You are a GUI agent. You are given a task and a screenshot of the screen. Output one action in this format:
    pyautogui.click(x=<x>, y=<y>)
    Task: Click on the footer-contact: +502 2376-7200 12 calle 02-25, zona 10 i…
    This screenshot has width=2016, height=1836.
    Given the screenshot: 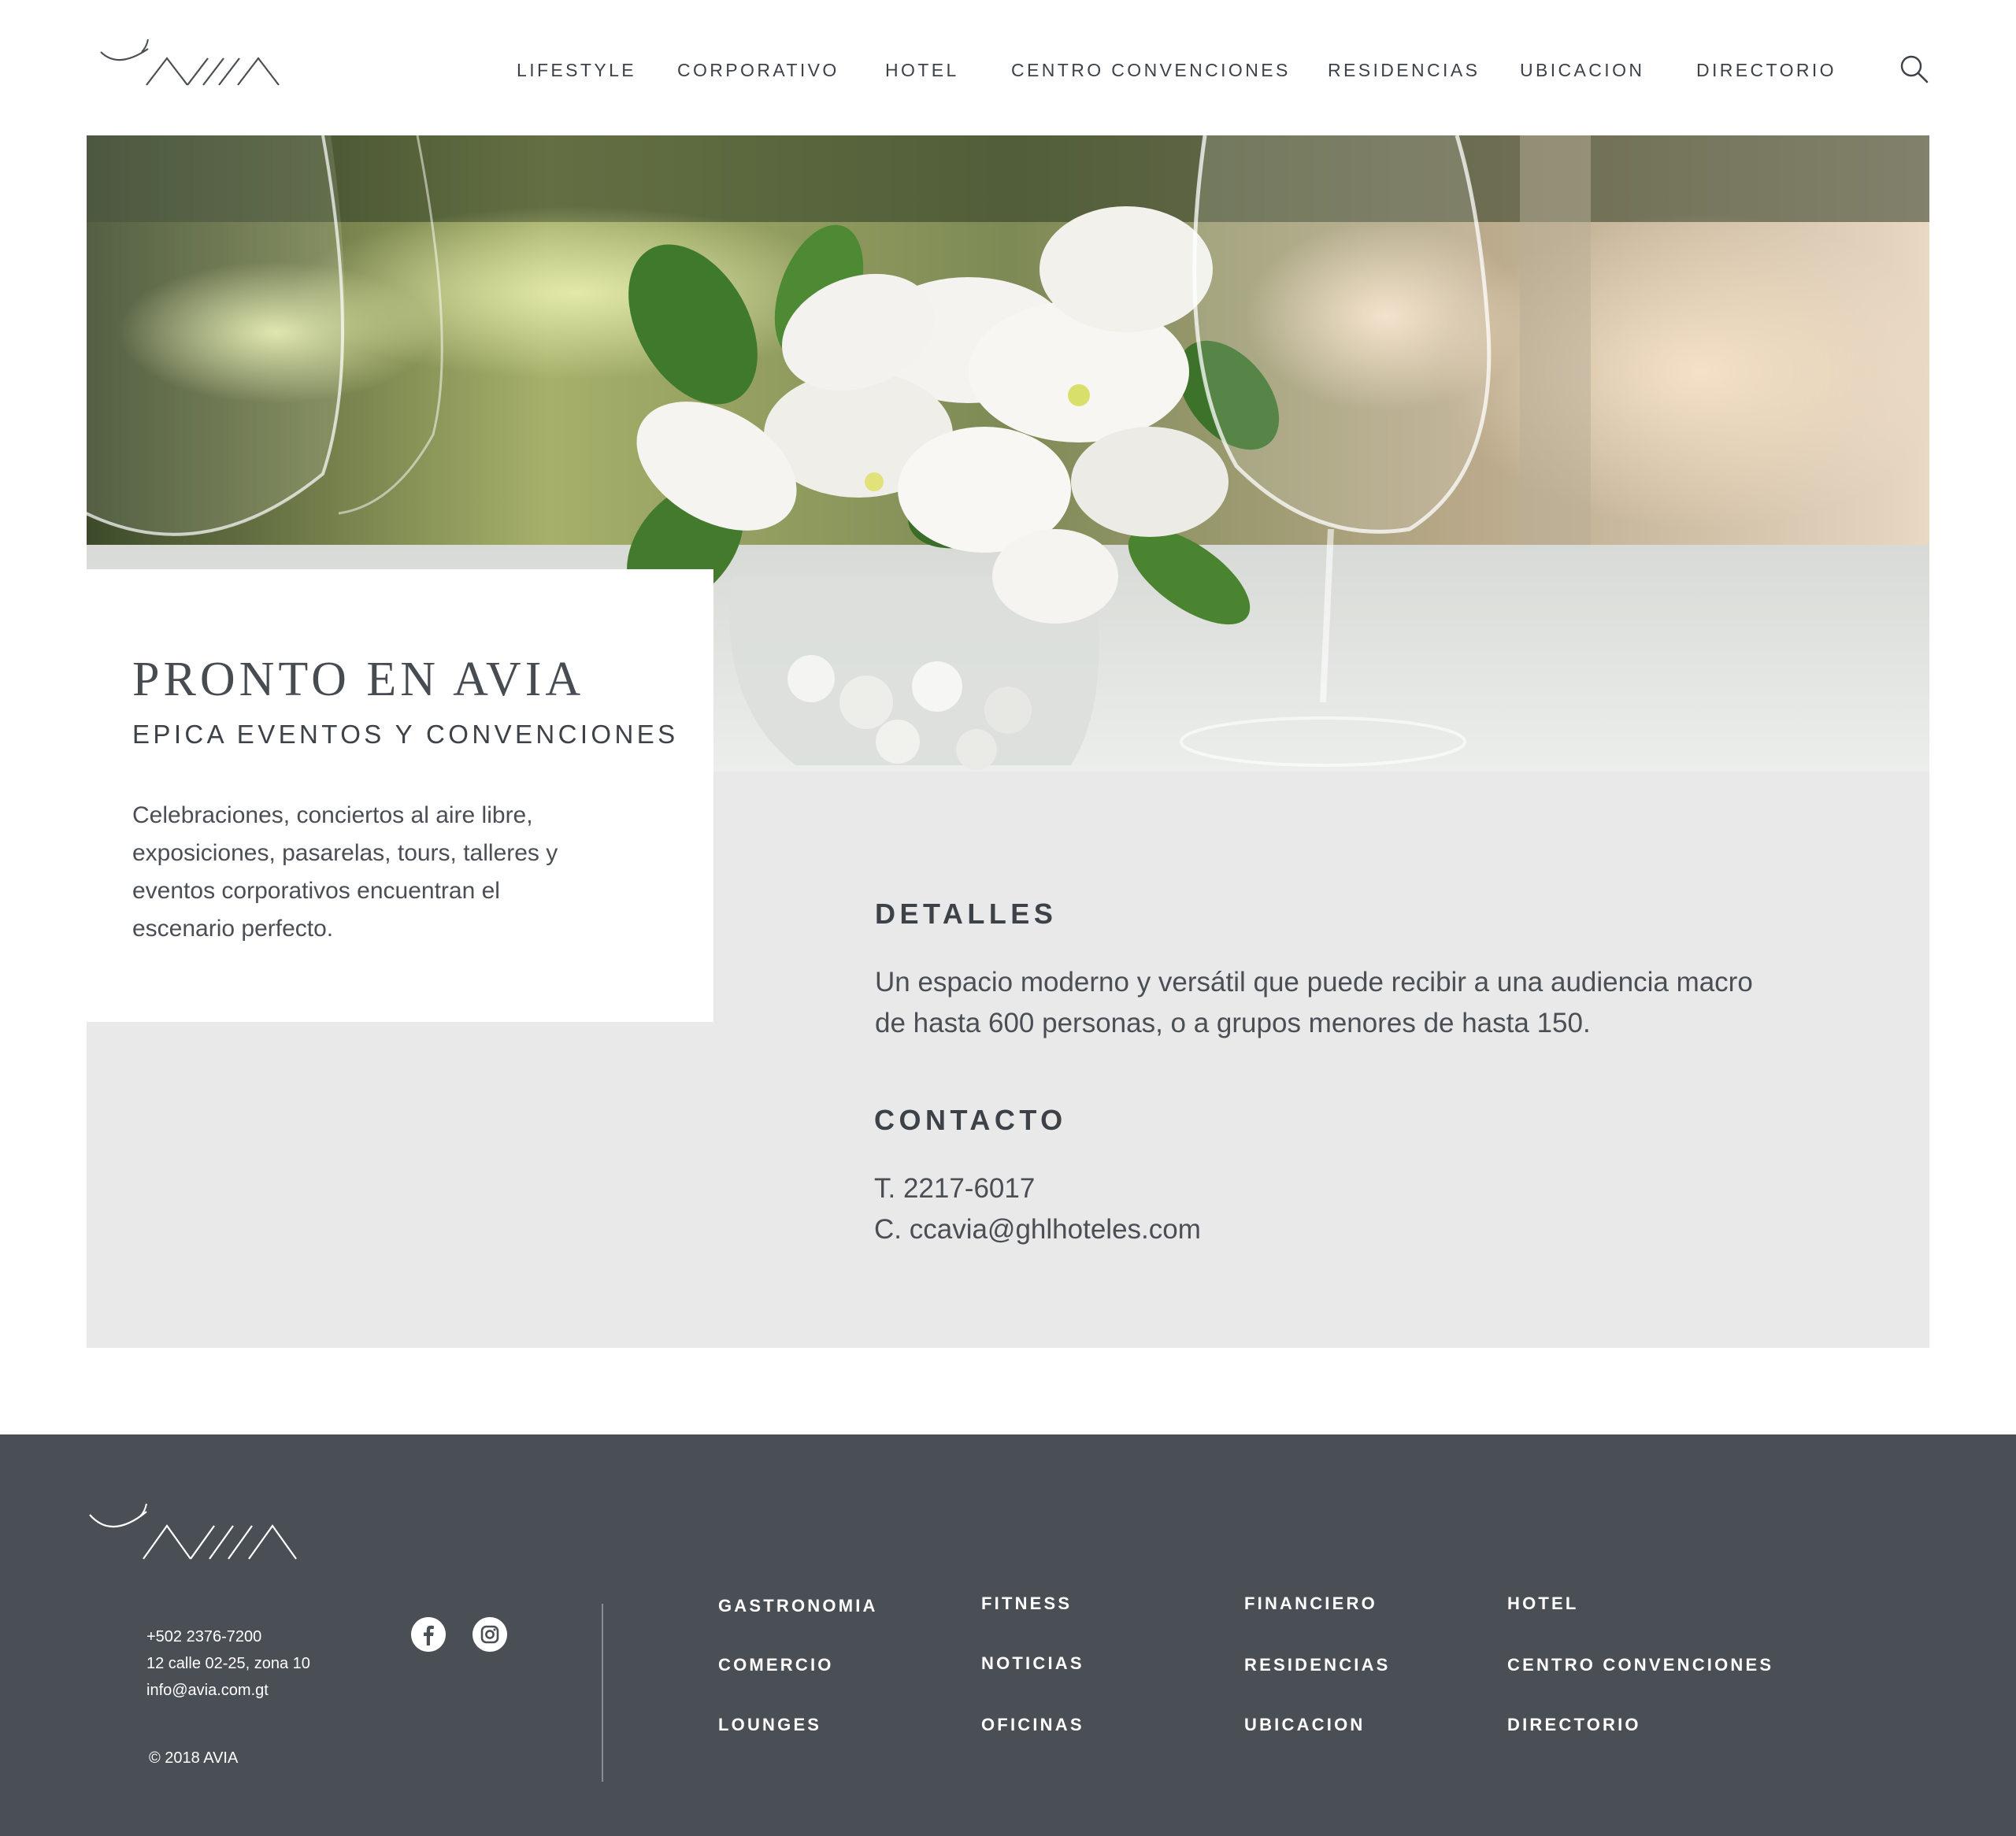 What is the action you would take?
    pyautogui.click(x=228, y=1663)
    